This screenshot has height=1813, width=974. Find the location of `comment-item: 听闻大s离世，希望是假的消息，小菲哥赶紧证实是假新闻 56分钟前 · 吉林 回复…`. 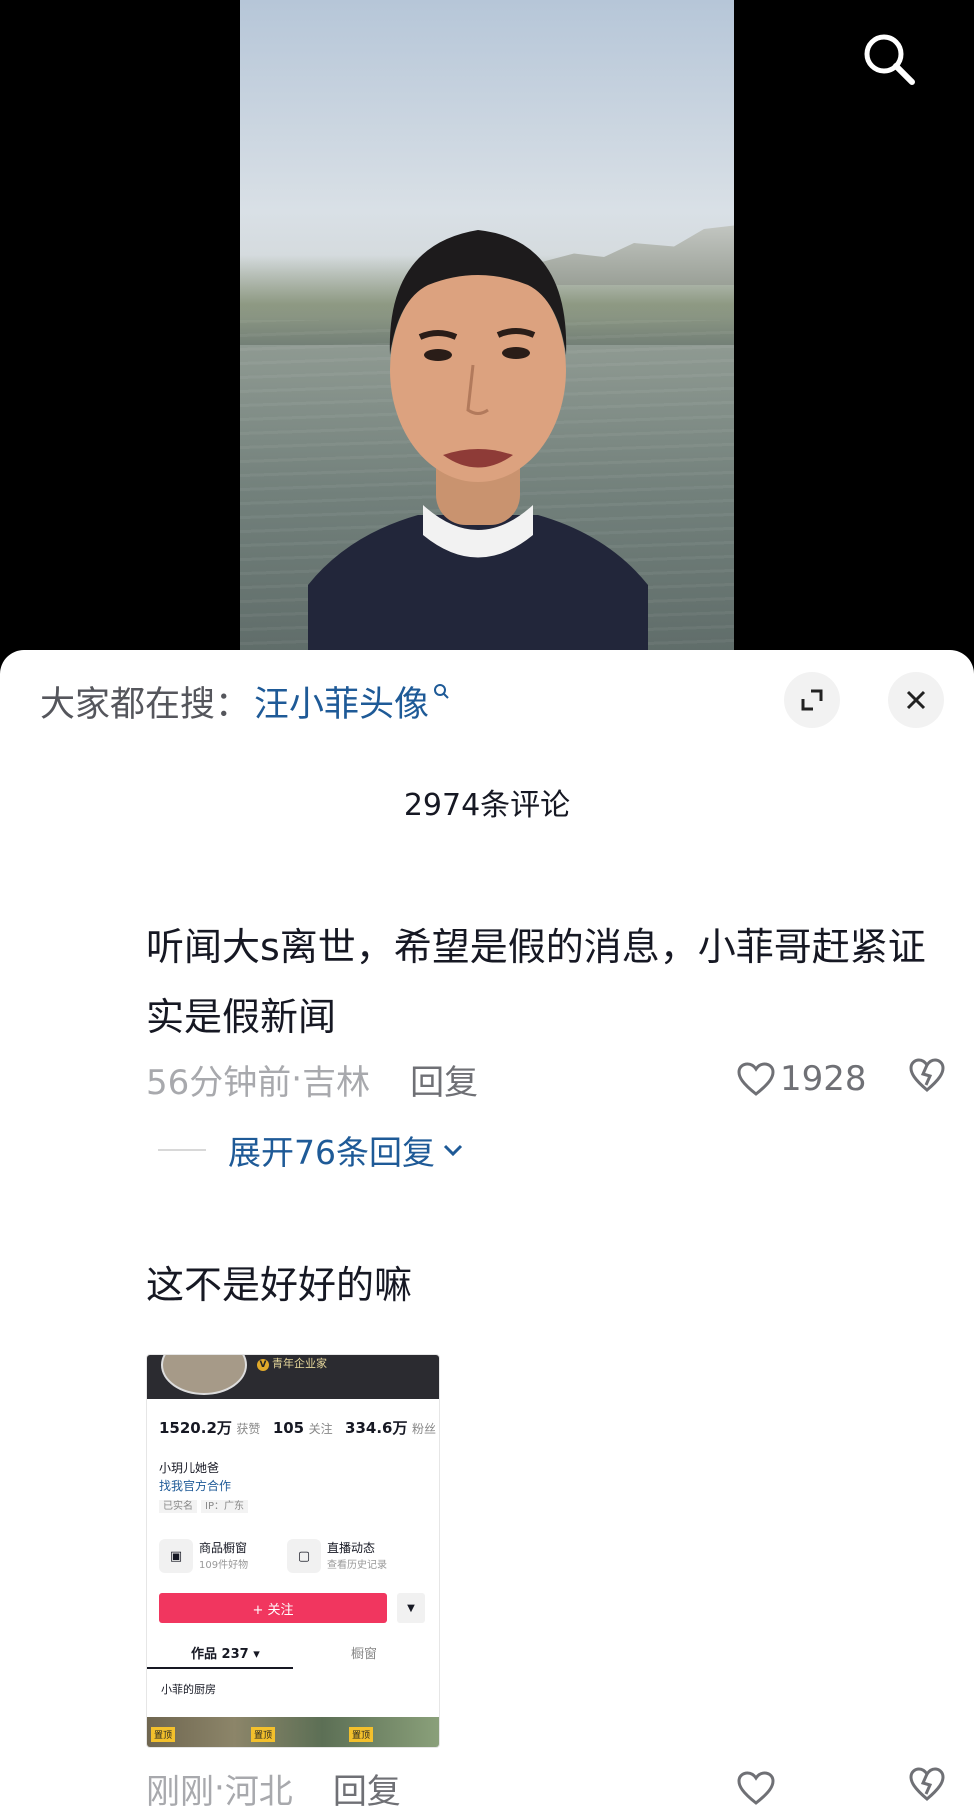

comment-item: 听闻大s离世，希望是假的消息，小菲哥赶紧证实是假新闻 56分钟前 · 吉林 回复… is located at coordinates (546, 1008).